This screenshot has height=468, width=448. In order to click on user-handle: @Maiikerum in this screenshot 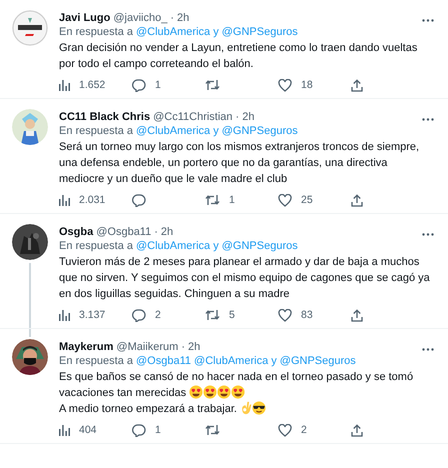, I will do `click(147, 346)`.